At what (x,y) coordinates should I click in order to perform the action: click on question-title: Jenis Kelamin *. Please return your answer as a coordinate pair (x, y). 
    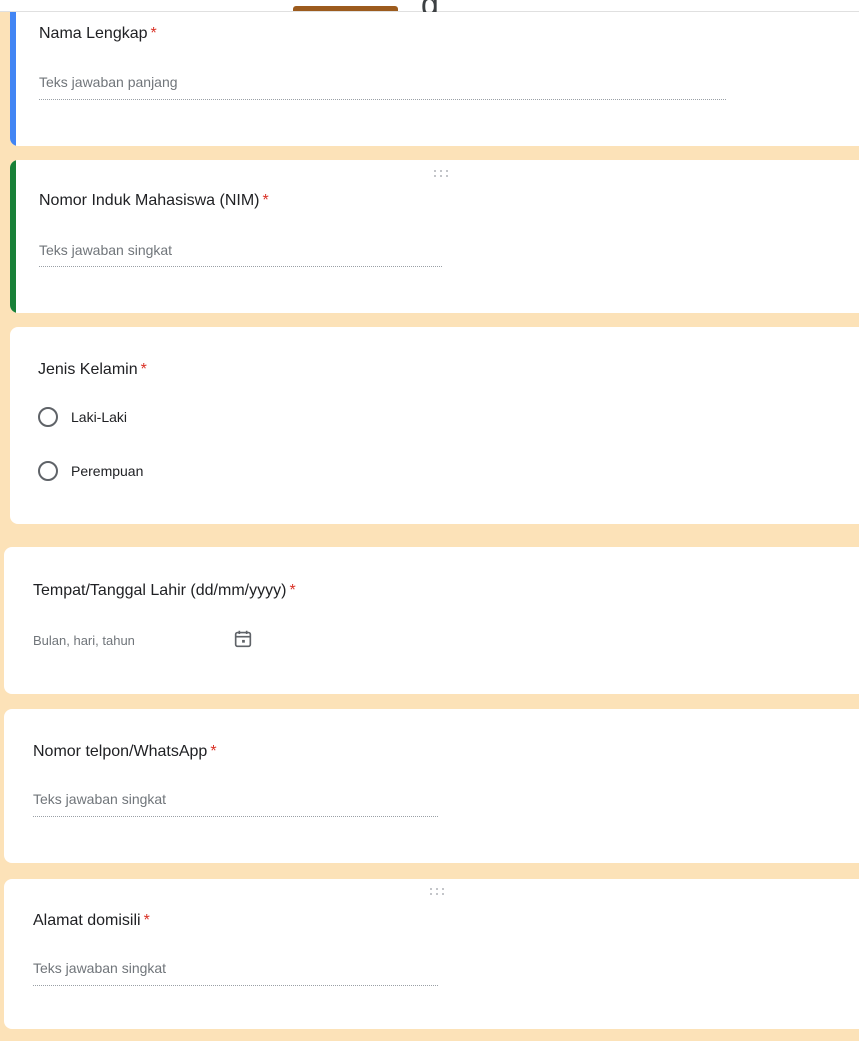
    Looking at the image, I should click on (92, 369).